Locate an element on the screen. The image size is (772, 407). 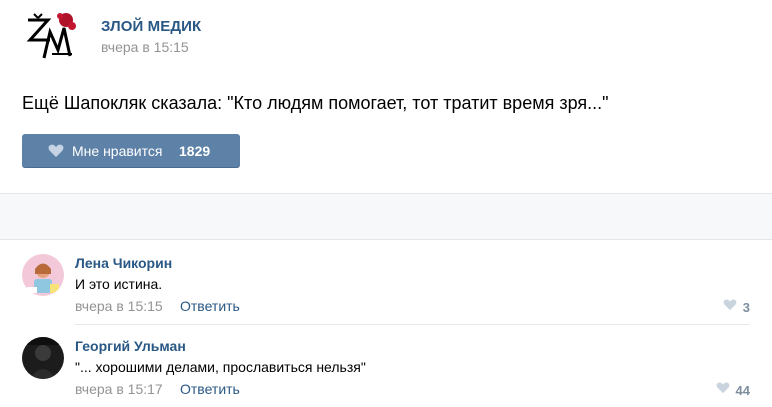
like-label: Мне нравится is located at coordinates (117, 151).